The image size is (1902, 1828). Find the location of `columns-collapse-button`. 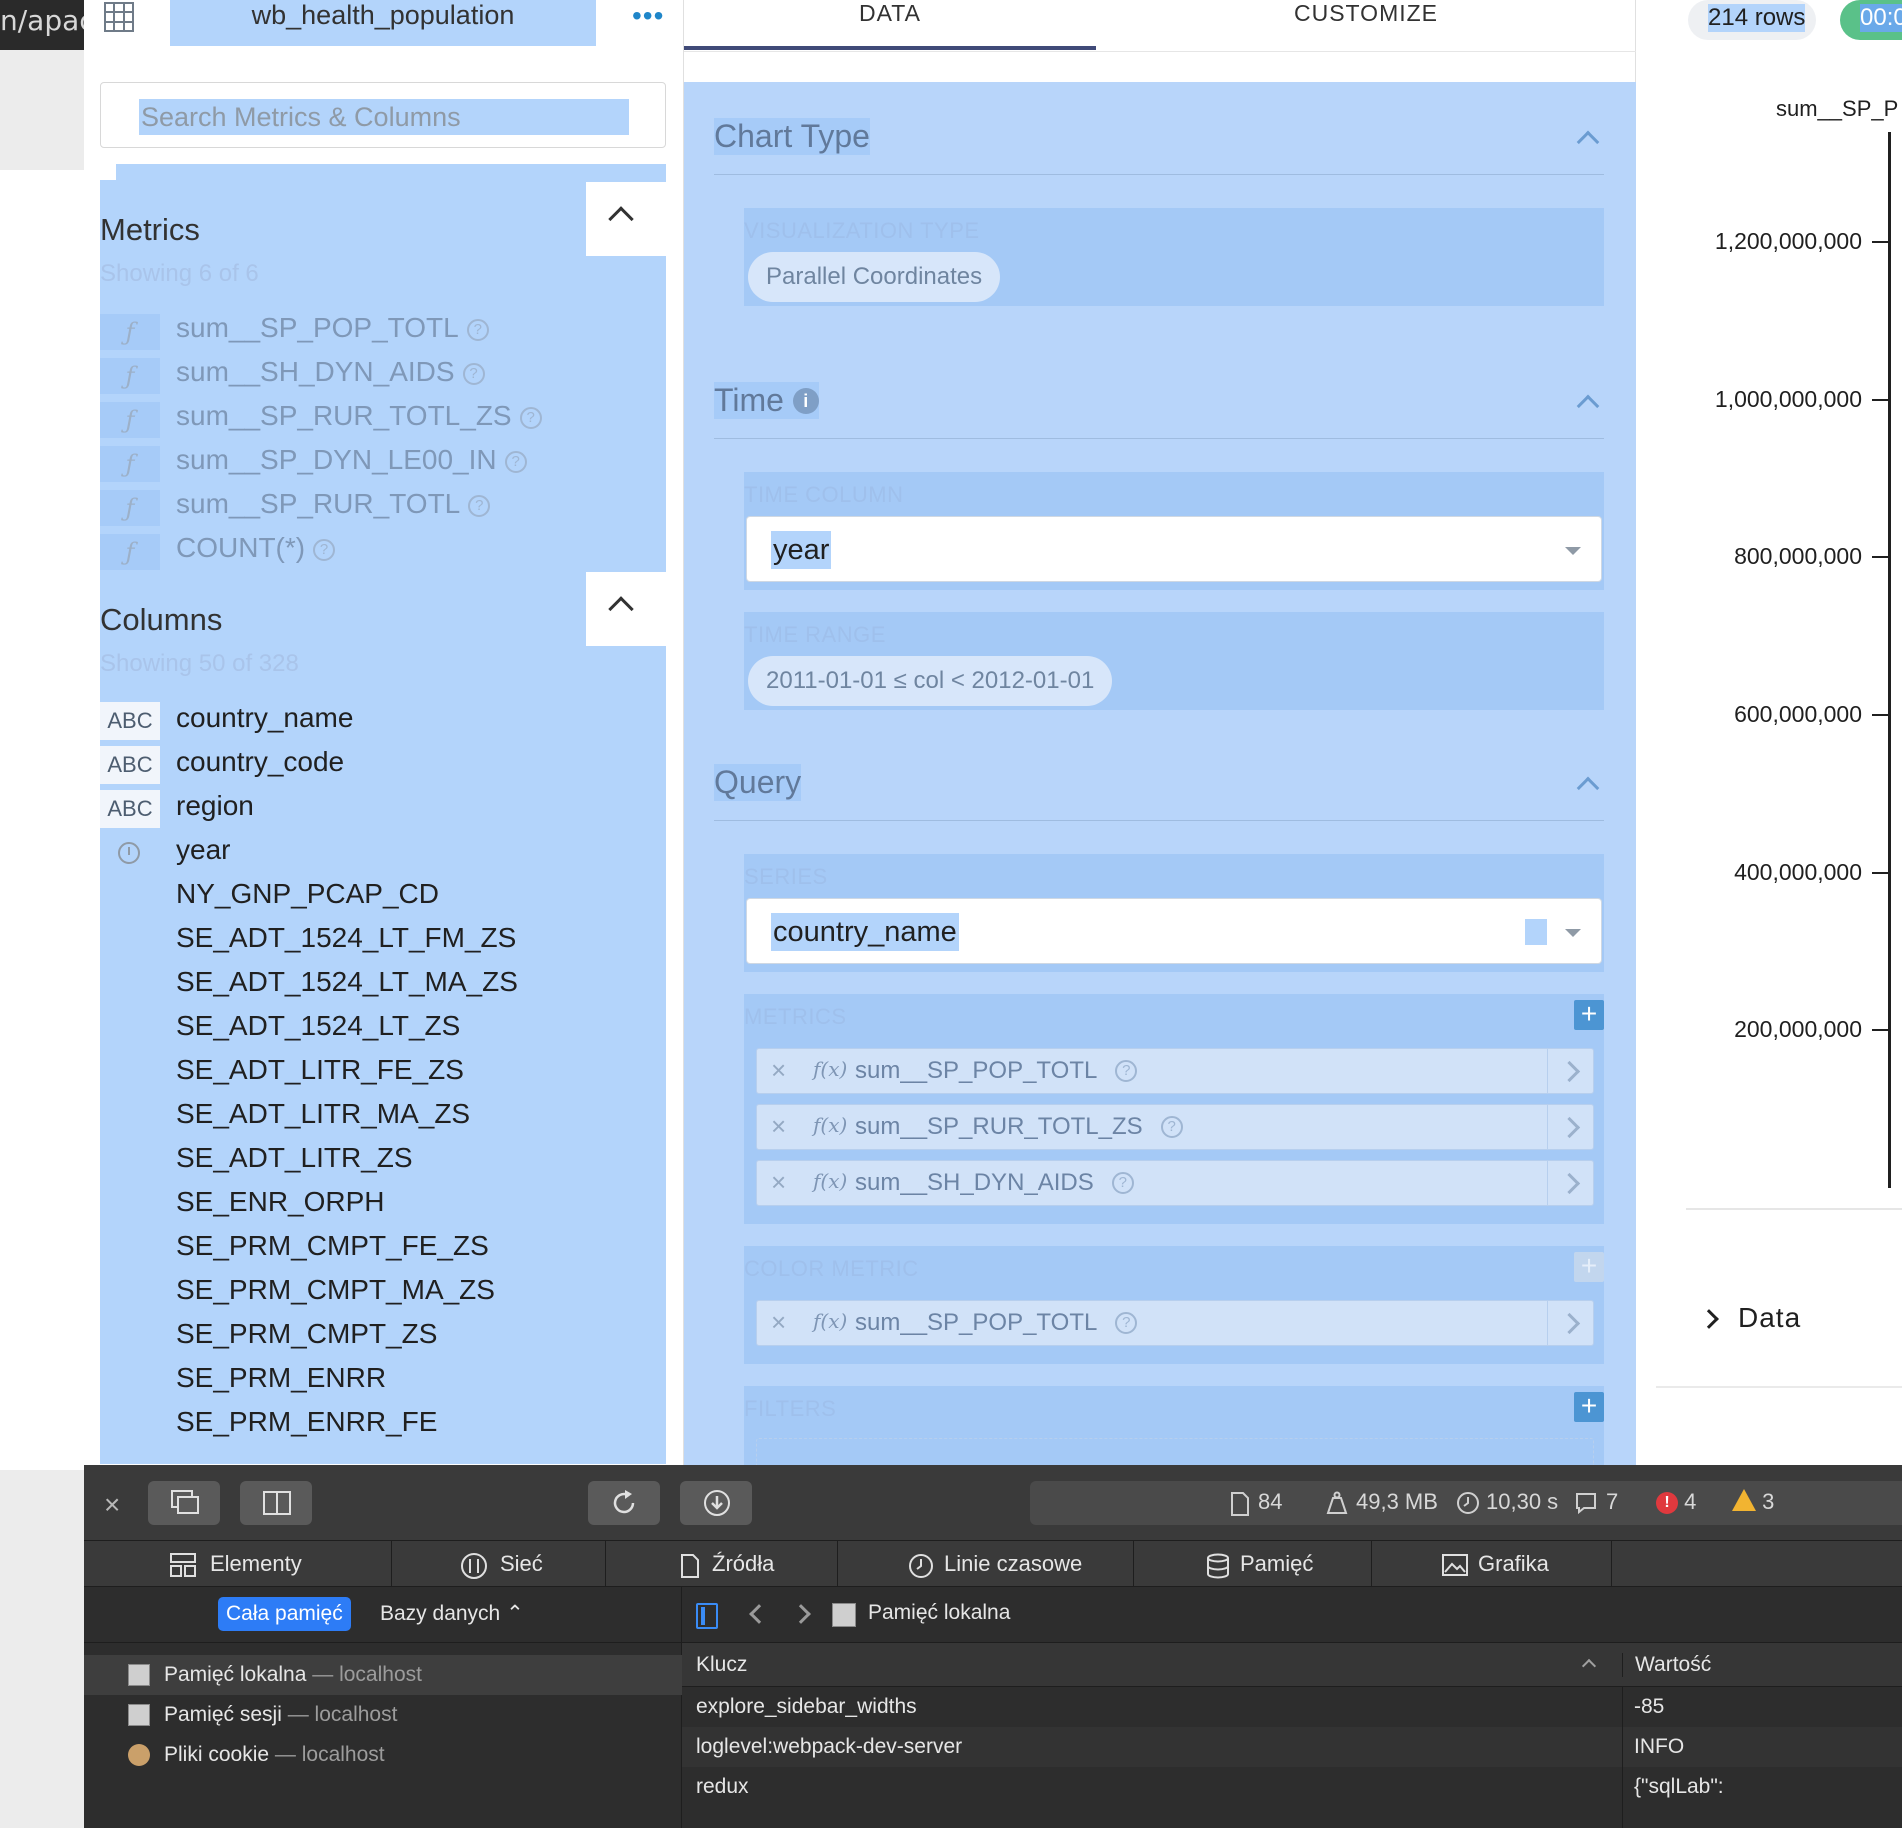

columns-collapse-button is located at coordinates (626, 609).